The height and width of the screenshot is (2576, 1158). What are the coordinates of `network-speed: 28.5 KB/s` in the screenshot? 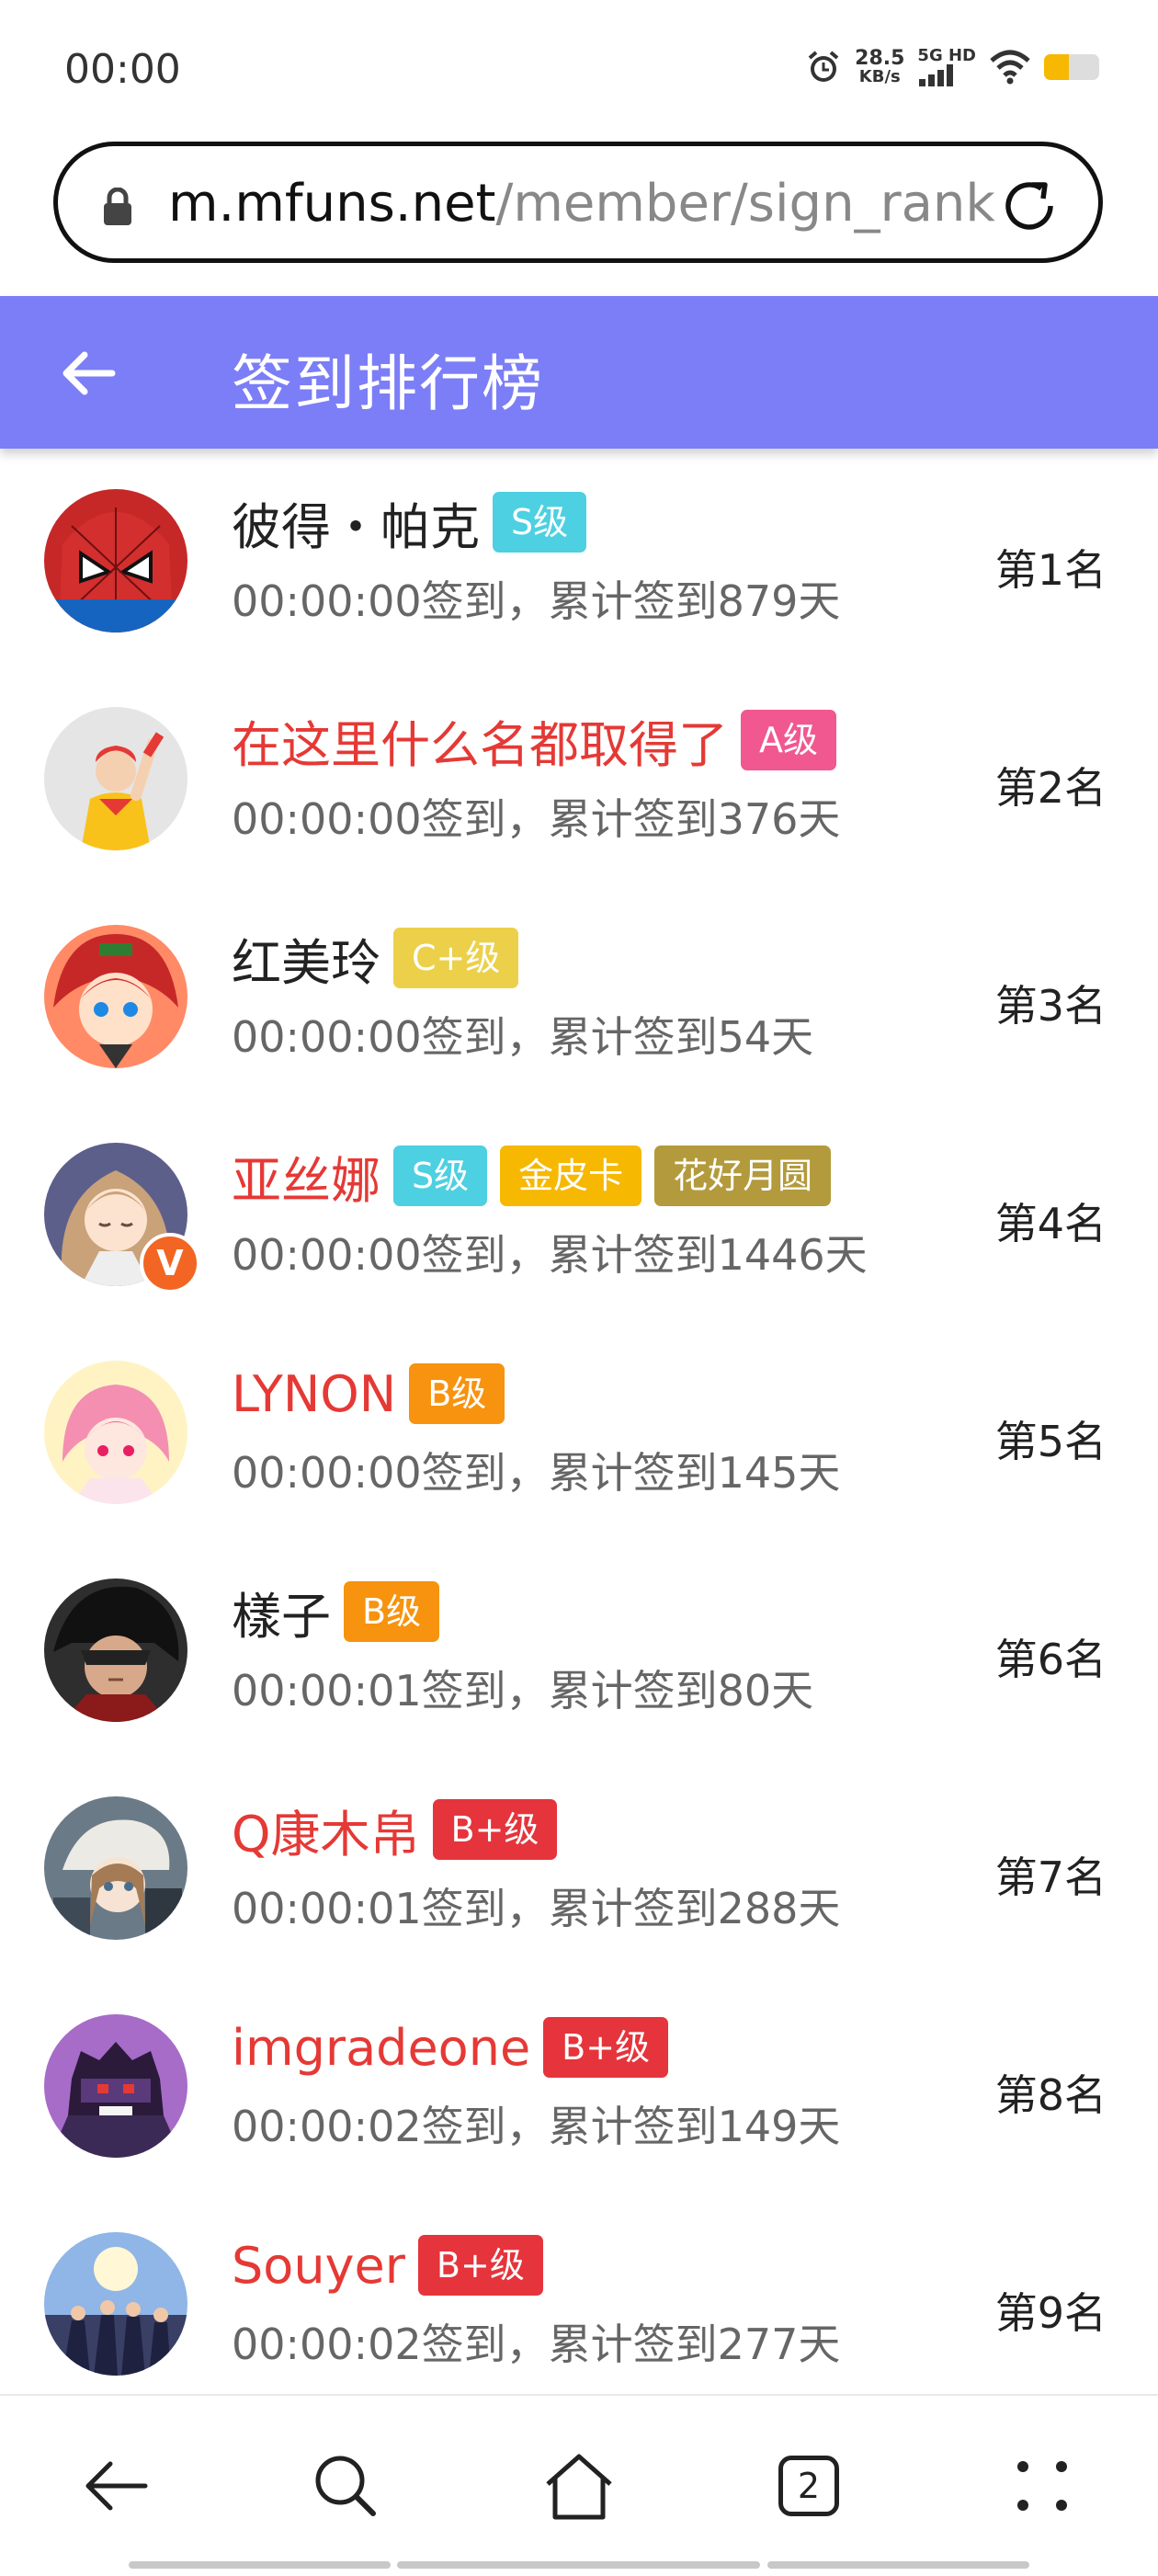 It's located at (880, 66).